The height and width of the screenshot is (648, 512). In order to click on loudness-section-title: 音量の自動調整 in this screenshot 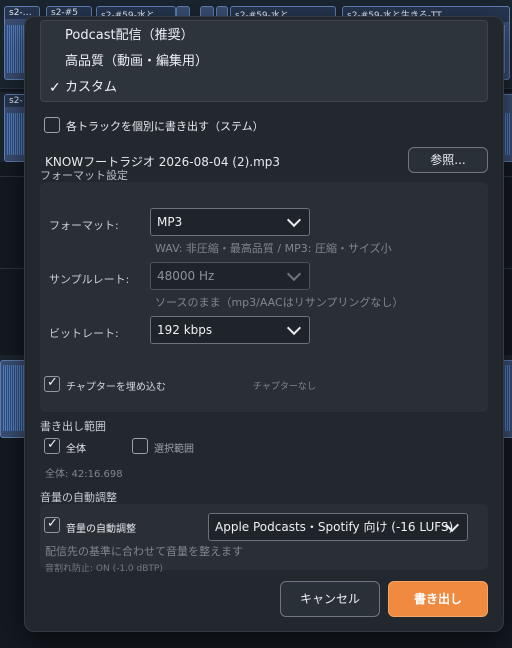, I will do `click(78, 497)`.